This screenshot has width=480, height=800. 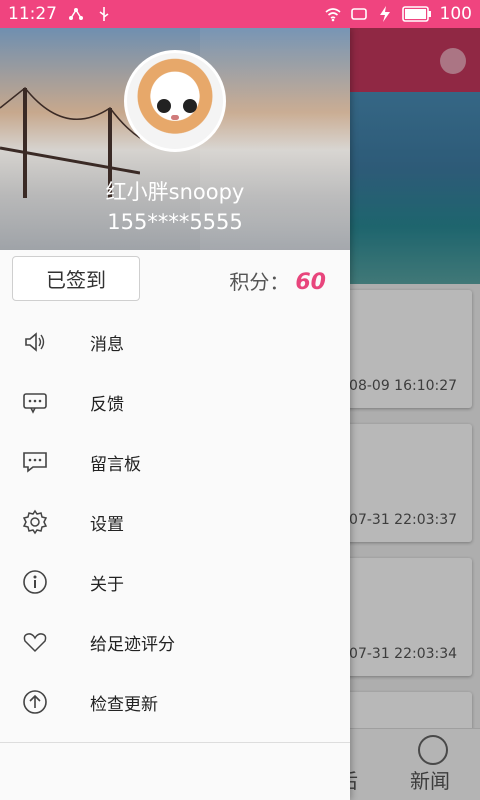 I want to click on menu-item-message-board: 留言板, so click(x=175, y=462).